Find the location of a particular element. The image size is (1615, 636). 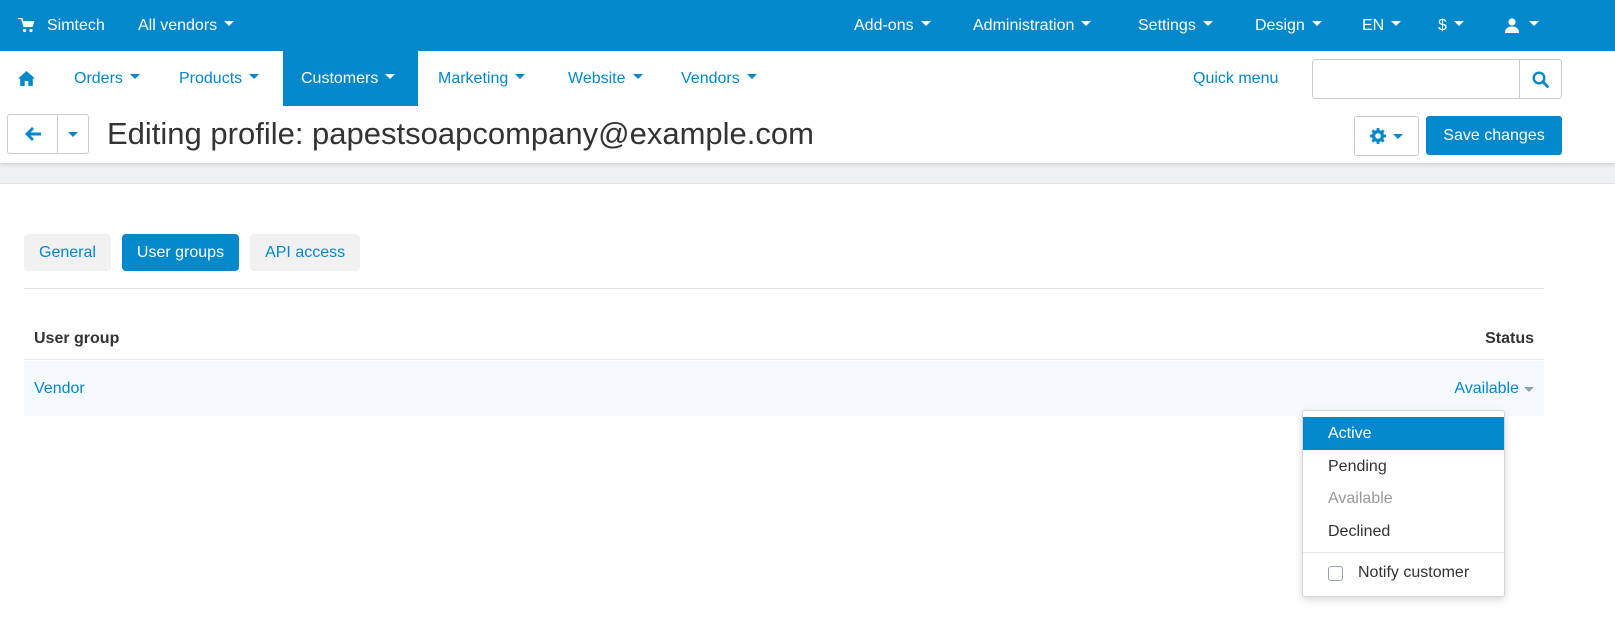

tab-user-groups: User groups is located at coordinates (180, 252).